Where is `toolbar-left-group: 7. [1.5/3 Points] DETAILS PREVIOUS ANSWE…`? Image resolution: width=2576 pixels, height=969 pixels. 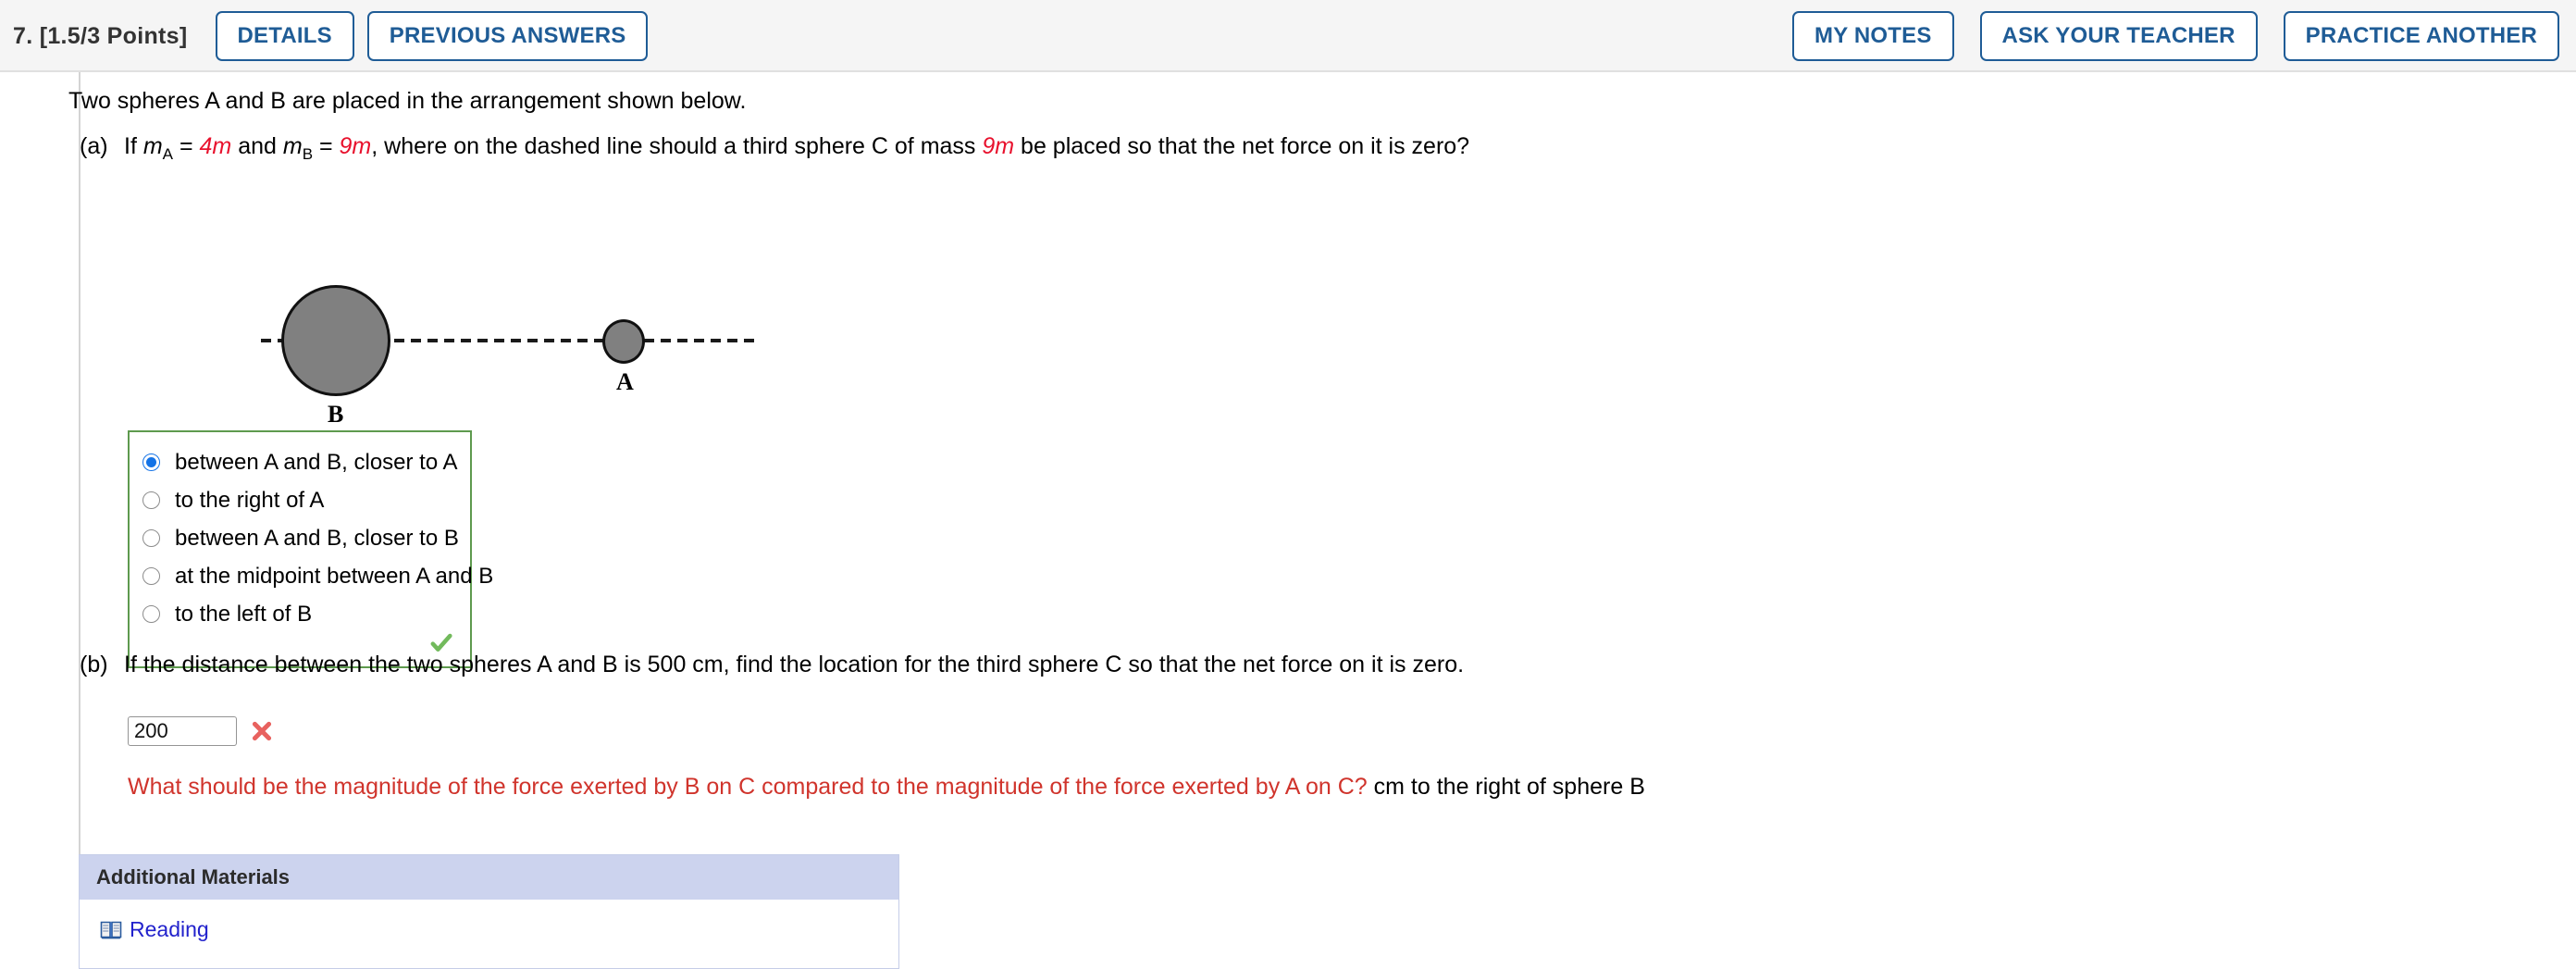 toolbar-left-group: 7. [1.5/3 Points] DETAILS PREVIOUS ANSWE… is located at coordinates (331, 36).